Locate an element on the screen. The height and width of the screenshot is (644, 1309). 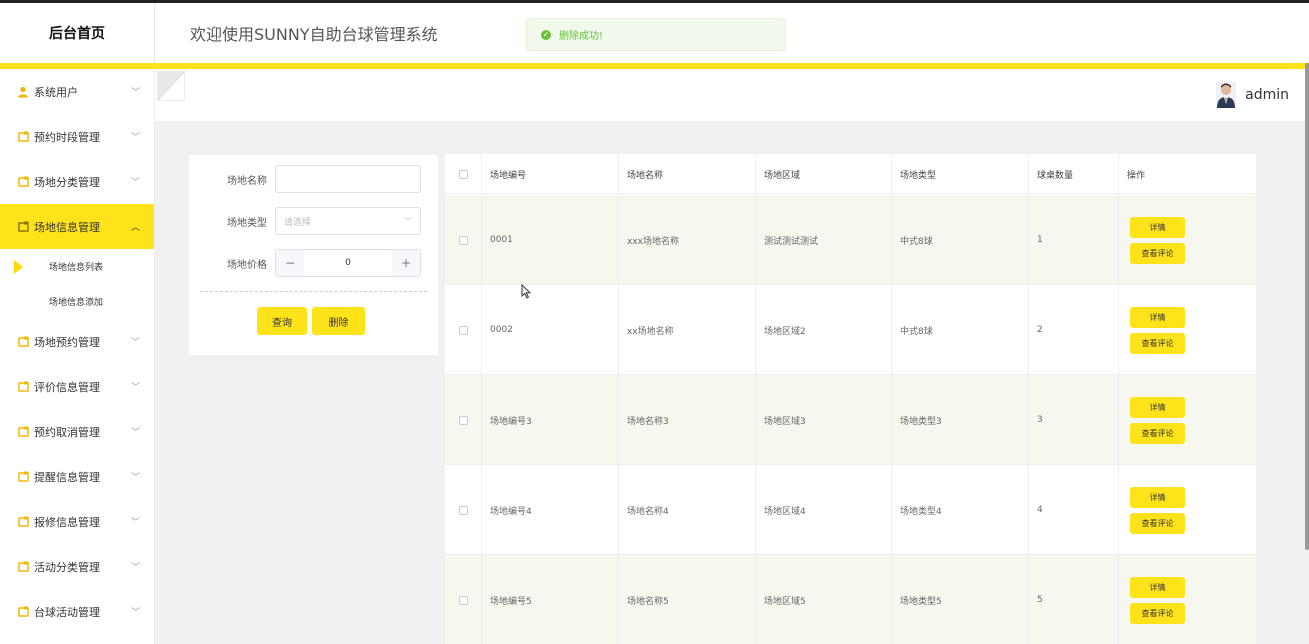
sidebar-item-venue-booking: 场地预约管理 ﹀ is located at coordinates (77, 341).